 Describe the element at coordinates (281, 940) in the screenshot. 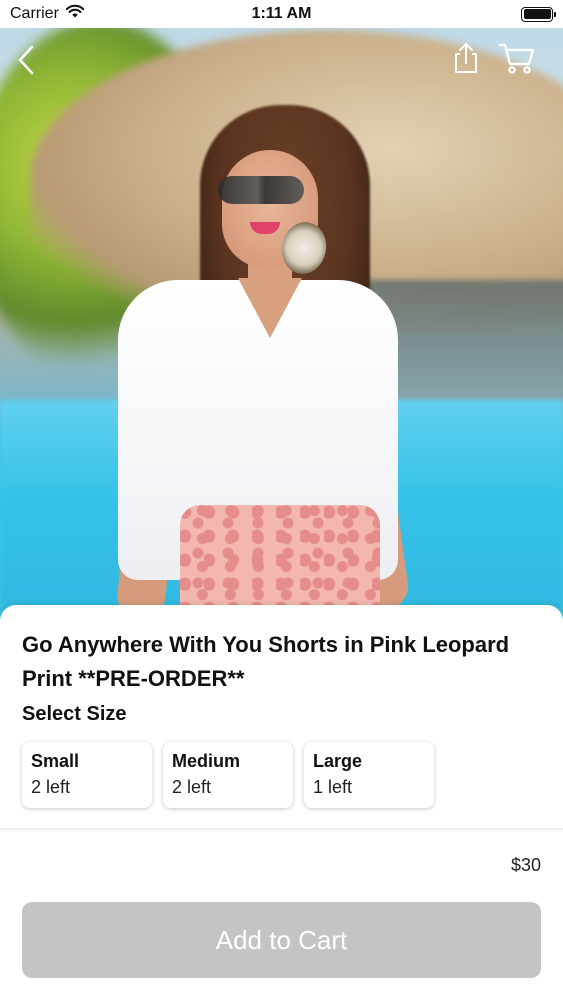

I see `add-to-cart-button: Add to Cart` at that location.